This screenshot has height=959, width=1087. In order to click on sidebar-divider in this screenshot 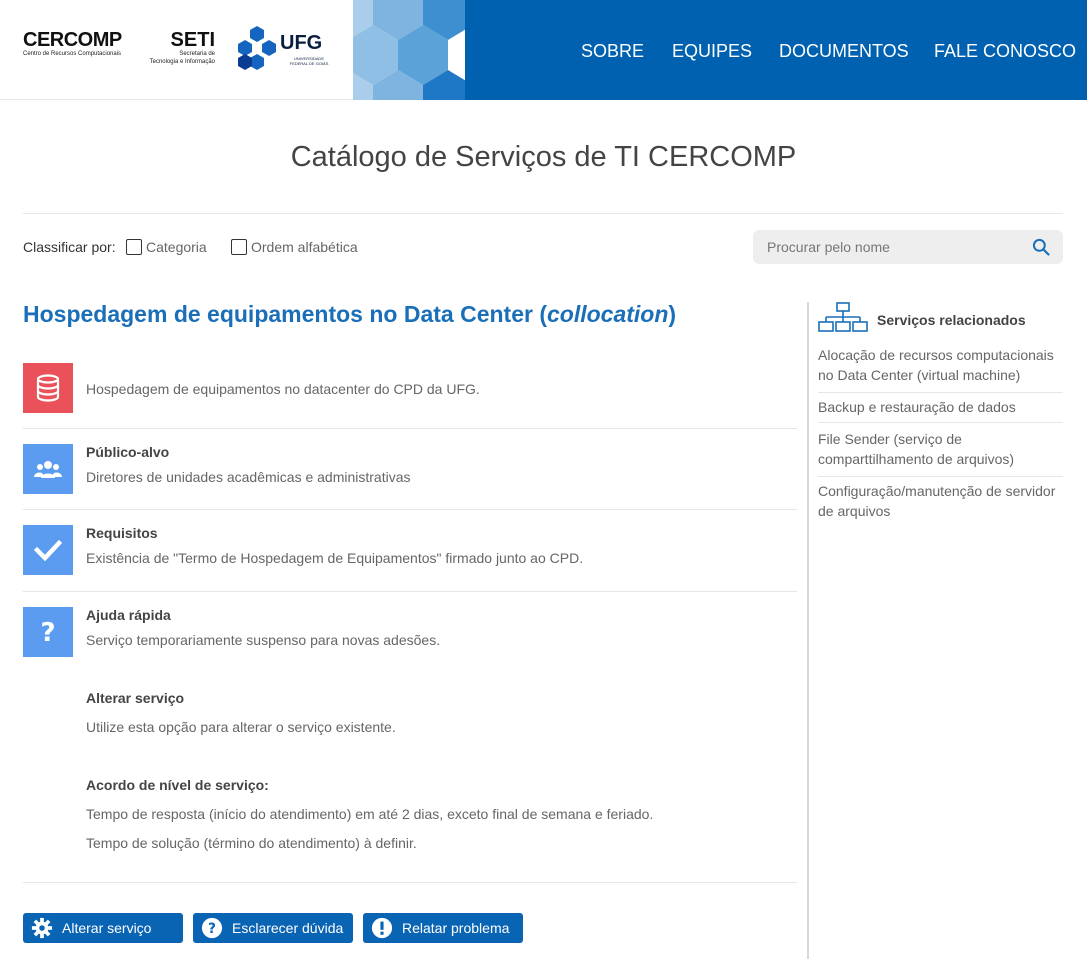, I will do `click(808, 630)`.